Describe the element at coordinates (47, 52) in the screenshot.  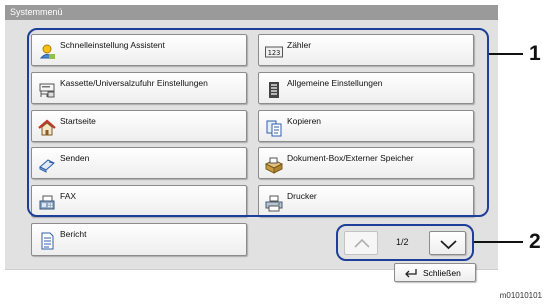
I see `wizard-icon` at that location.